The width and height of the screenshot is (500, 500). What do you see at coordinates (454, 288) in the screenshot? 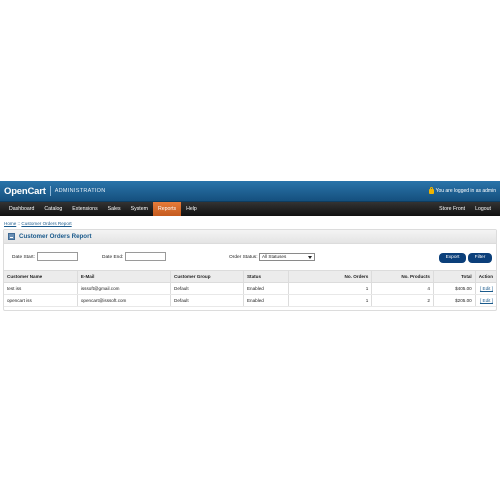
I see `cell-total: $405.00` at bounding box center [454, 288].